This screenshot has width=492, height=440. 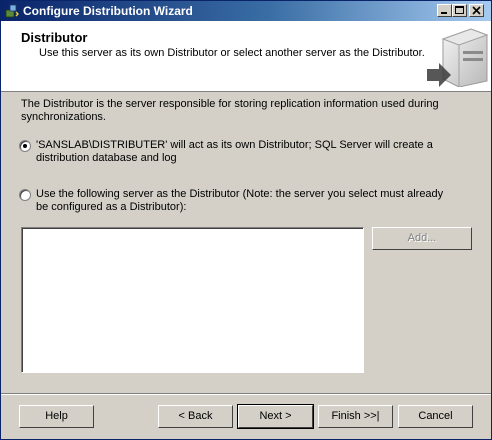 What do you see at coordinates (25, 195) in the screenshot?
I see `other-distributor-radio` at bounding box center [25, 195].